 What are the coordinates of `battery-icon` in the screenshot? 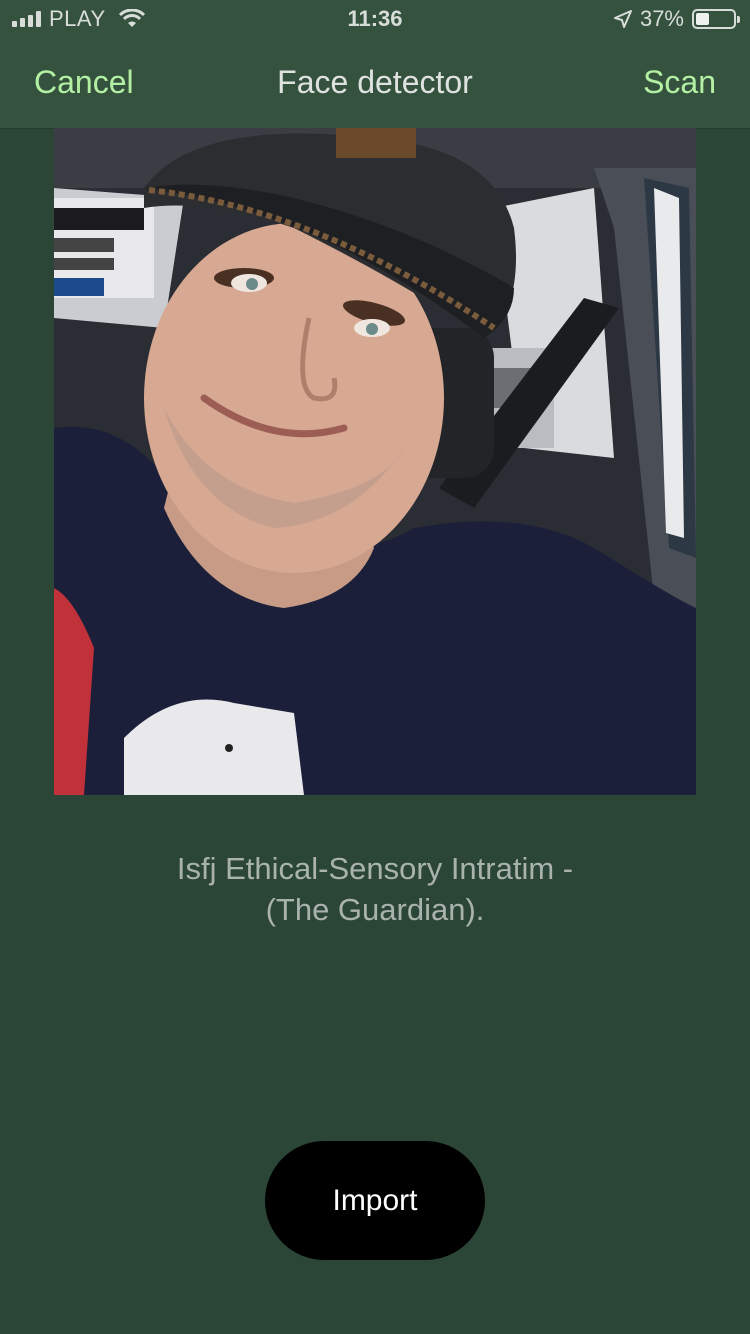 It's located at (716, 19).